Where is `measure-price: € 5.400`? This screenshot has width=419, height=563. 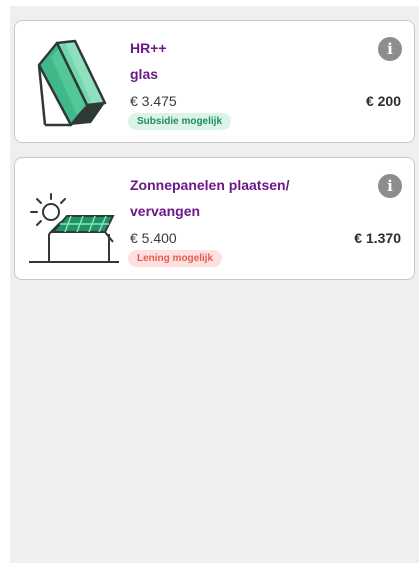 measure-price: € 5.400 is located at coordinates (153, 238).